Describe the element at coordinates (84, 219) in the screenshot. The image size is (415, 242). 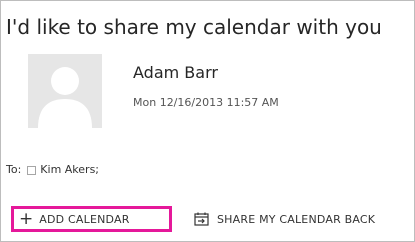
I see `add-calendar-label: ADD CALENDAR` at that location.